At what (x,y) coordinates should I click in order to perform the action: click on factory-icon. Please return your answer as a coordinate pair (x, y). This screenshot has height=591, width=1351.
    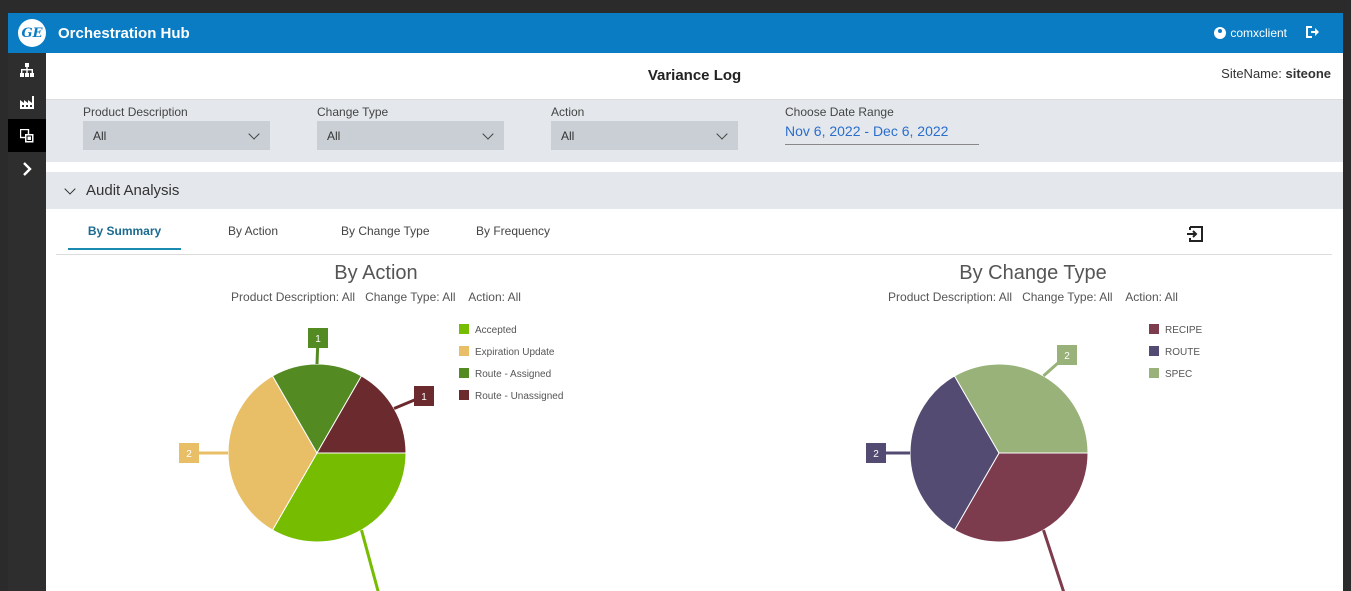
    Looking at the image, I should click on (27, 102).